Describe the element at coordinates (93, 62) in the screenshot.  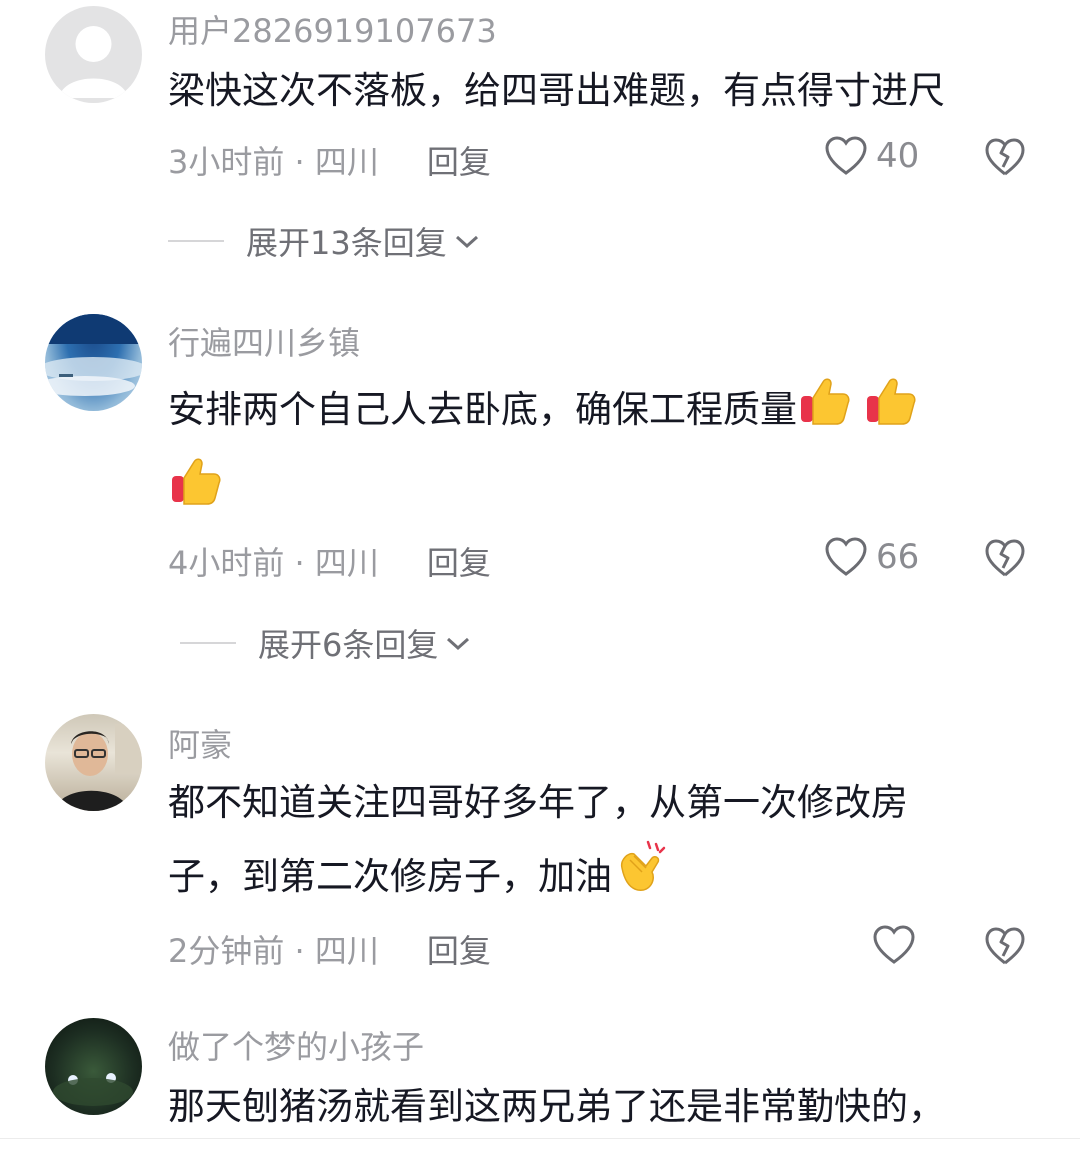
I see `default-avatar-icon` at that location.